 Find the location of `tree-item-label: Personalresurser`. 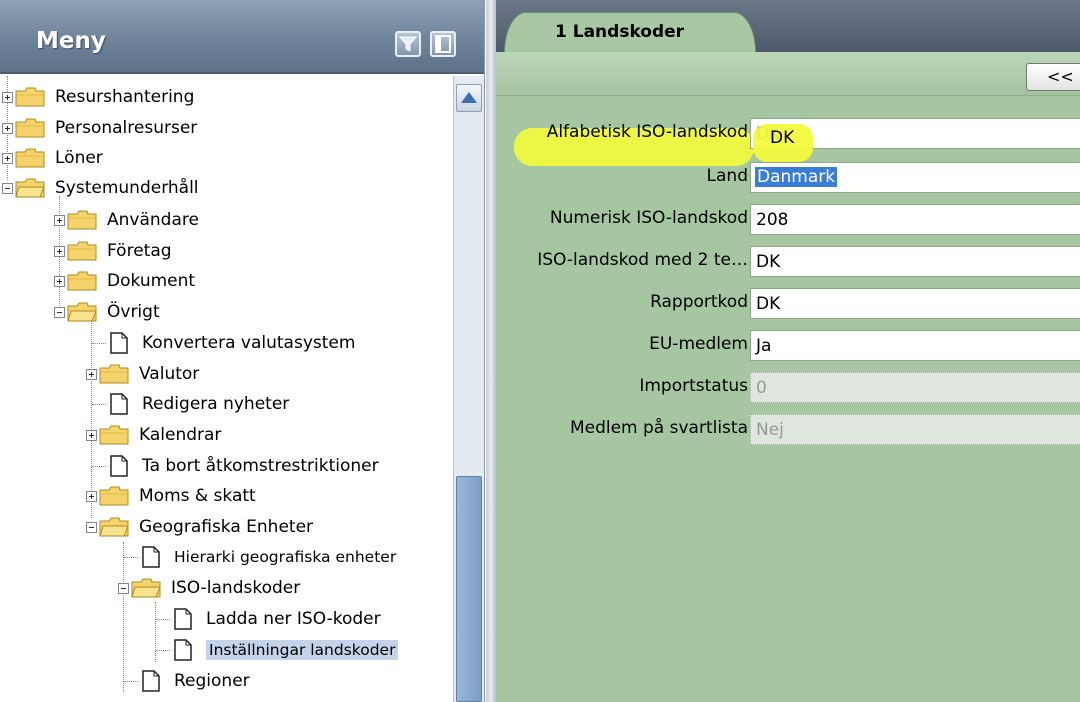

tree-item-label: Personalresurser is located at coordinates (126, 128).